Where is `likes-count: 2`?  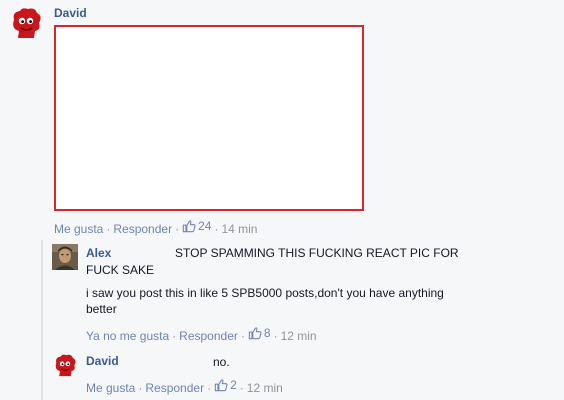
likes-count: 2 is located at coordinates (225, 385).